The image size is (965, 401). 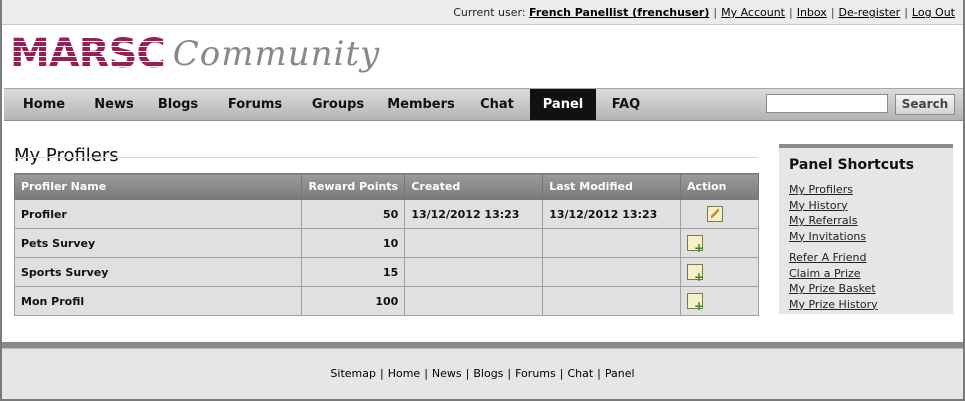 What do you see at coordinates (535, 373) in the screenshot?
I see `footer-forums-link: Forums` at bounding box center [535, 373].